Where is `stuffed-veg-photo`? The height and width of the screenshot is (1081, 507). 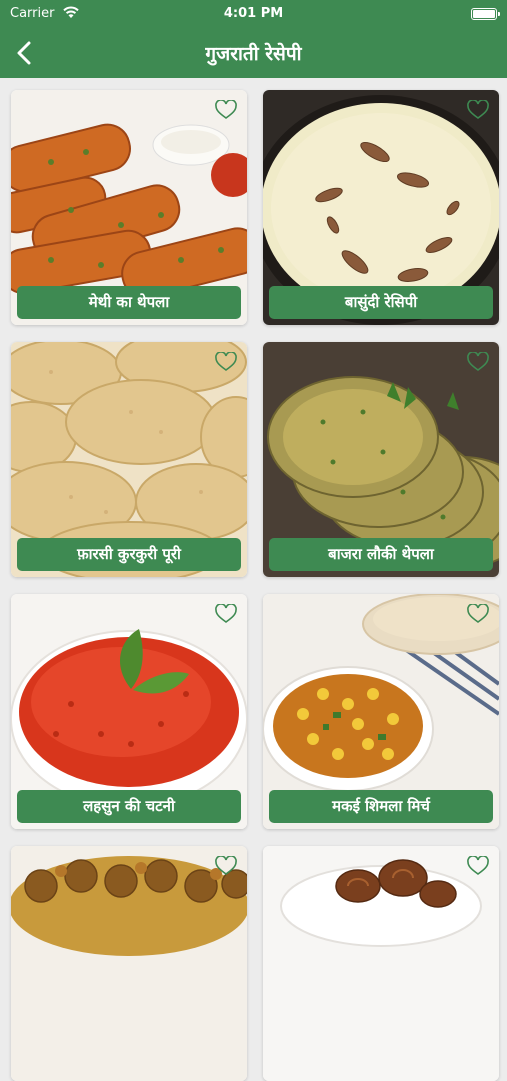 stuffed-veg-photo is located at coordinates (129, 963).